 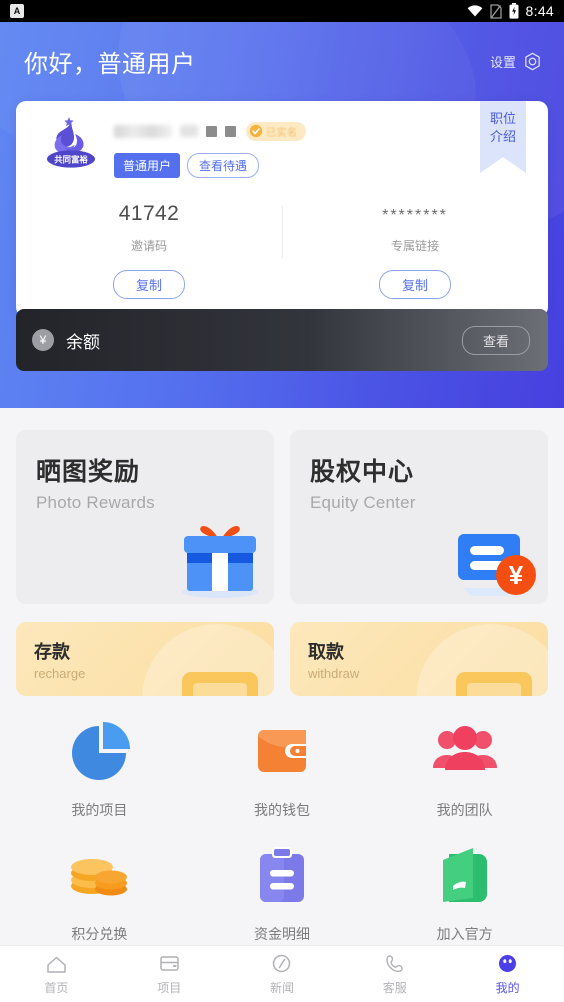 I want to click on wallet-icon, so click(x=282, y=751).